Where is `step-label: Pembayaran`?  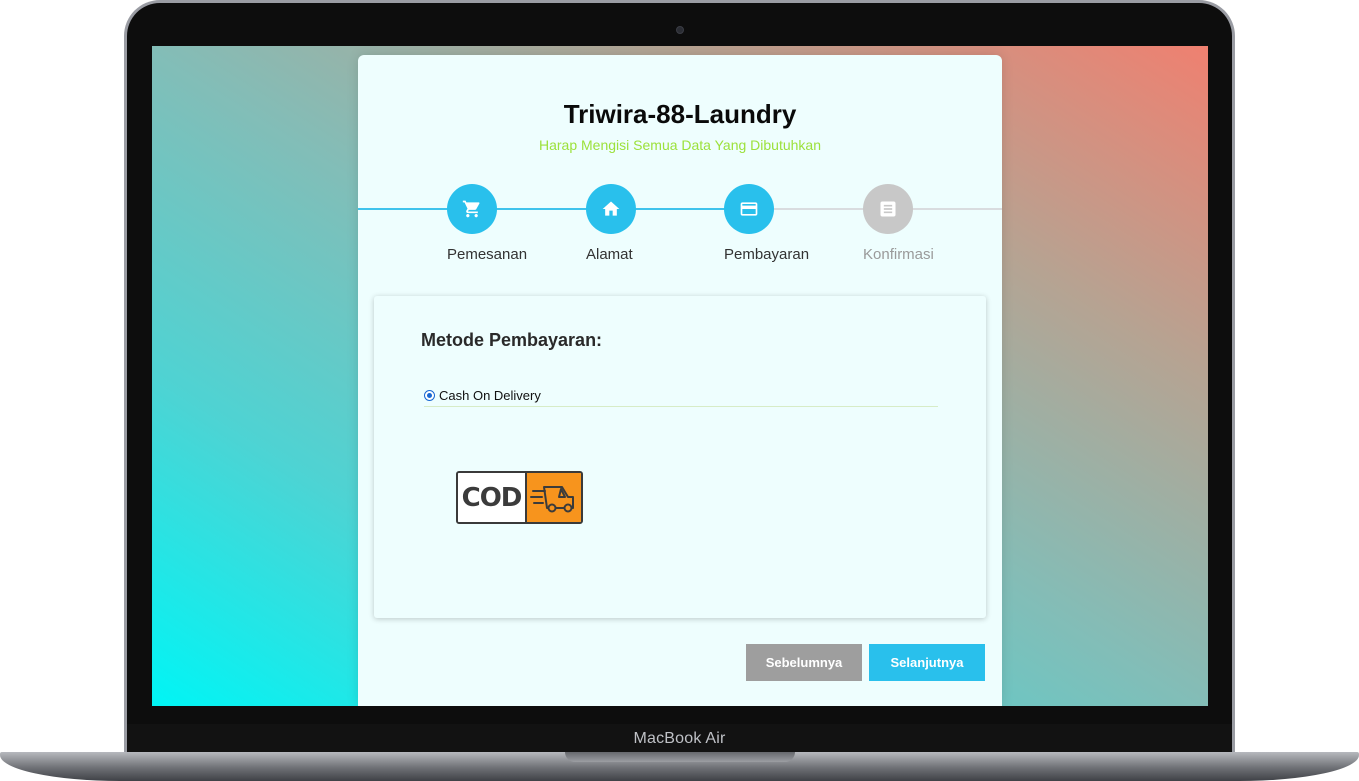
step-label: Pembayaran is located at coordinates (767, 254).